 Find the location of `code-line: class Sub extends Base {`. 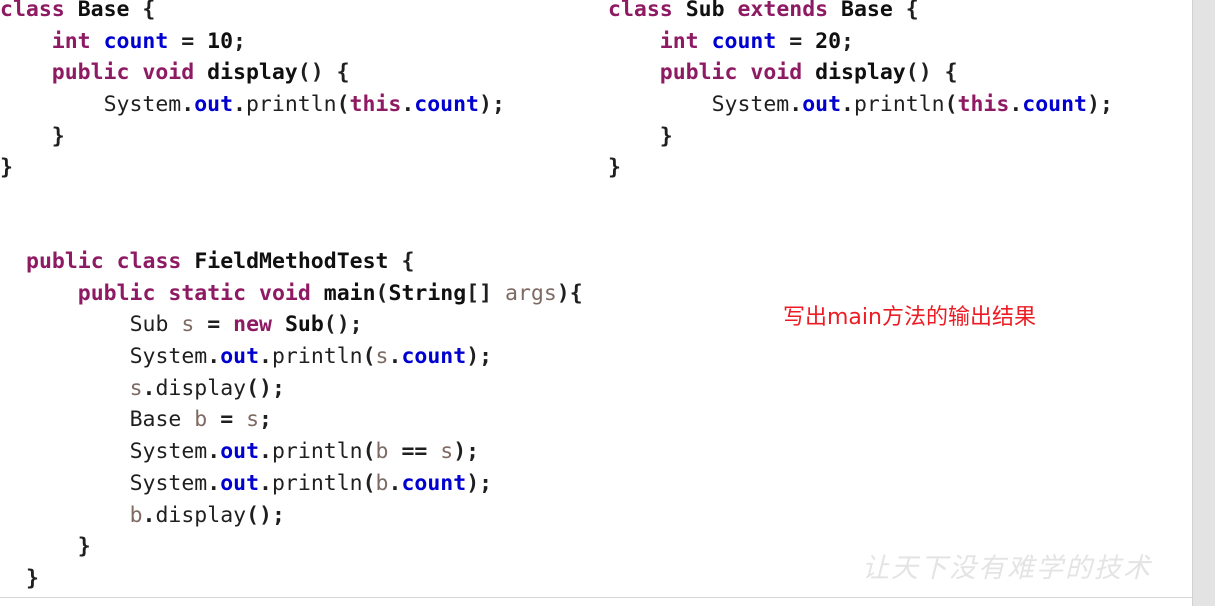

code-line: class Sub extends Base { is located at coordinates (860, 13).